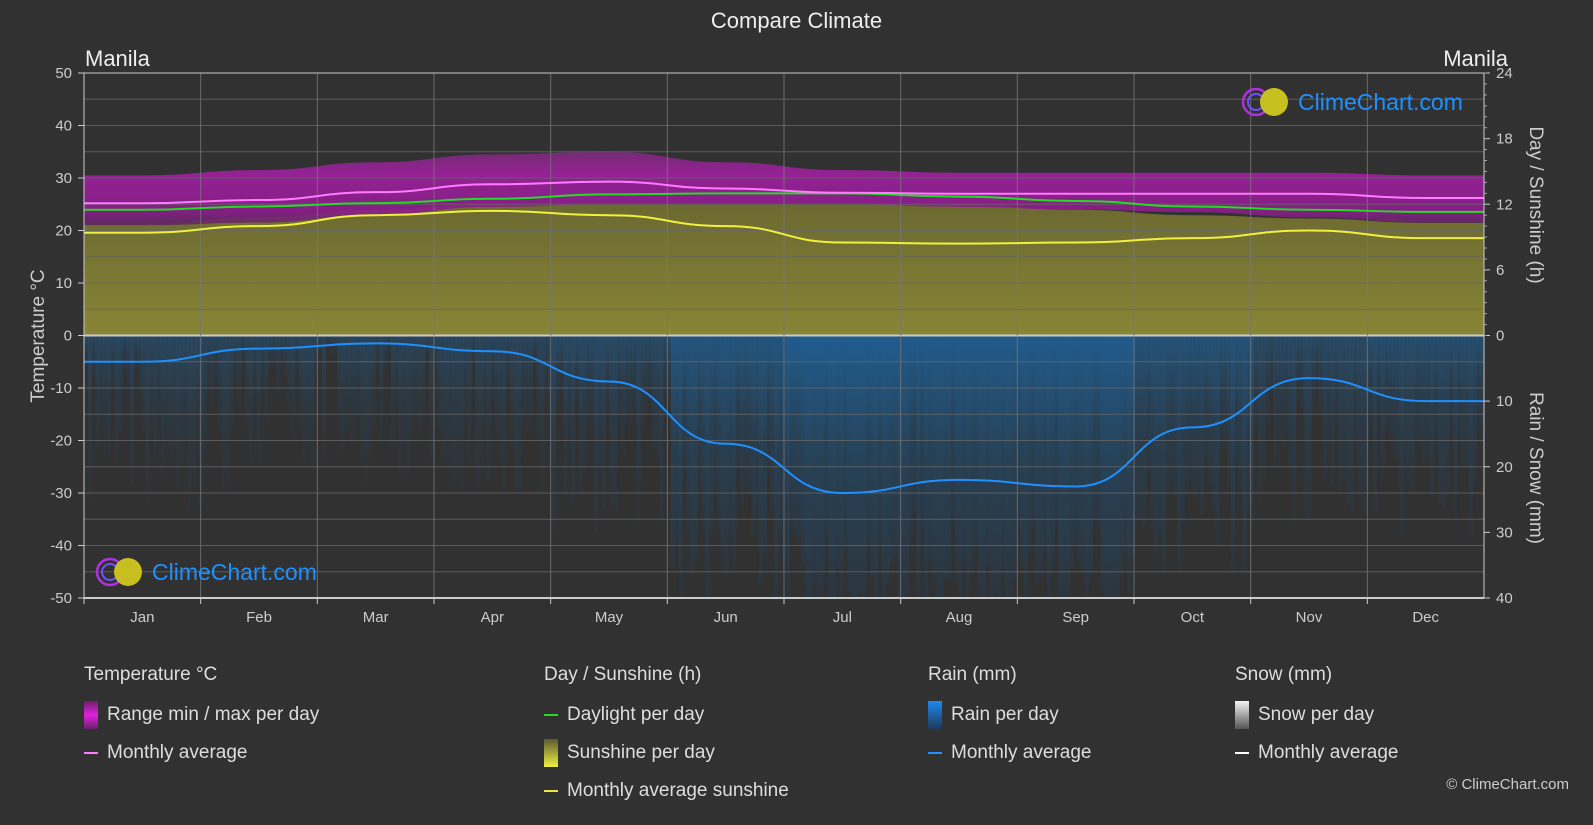  I want to click on legend-label: Range min / max per day, so click(213, 714).